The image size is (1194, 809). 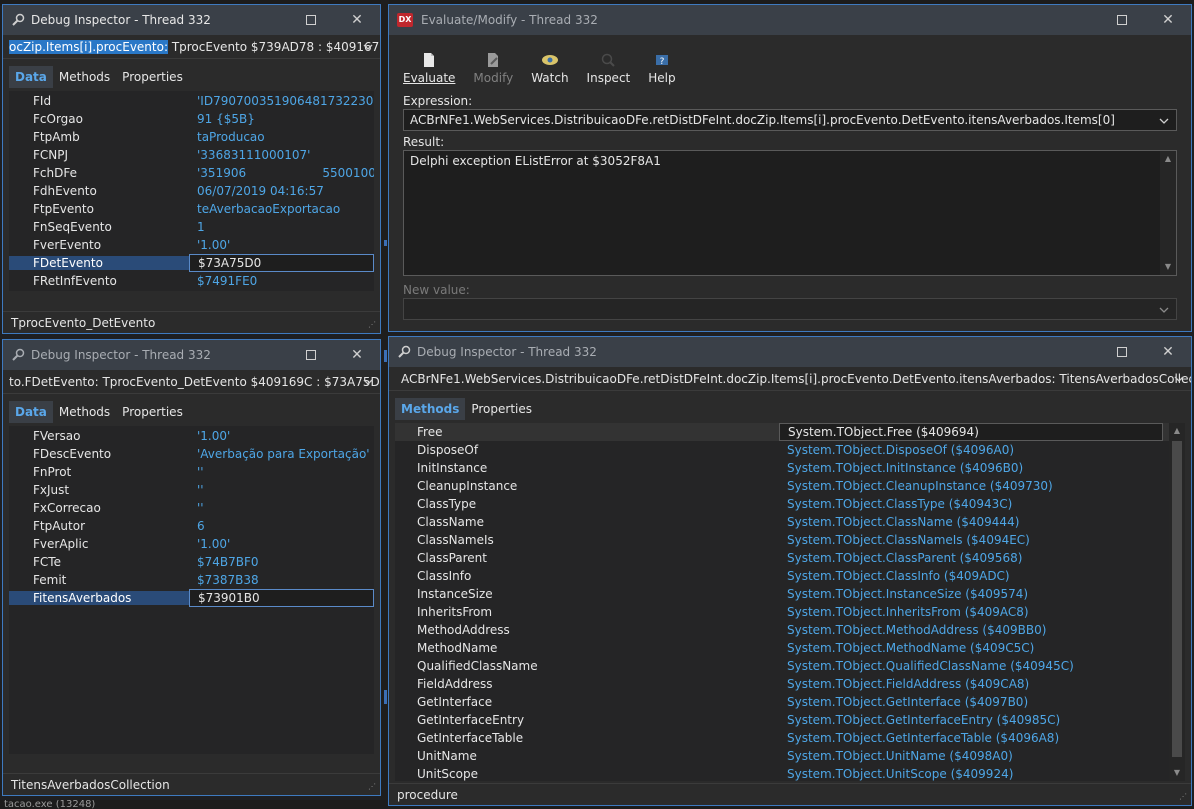 What do you see at coordinates (917, 630) in the screenshot?
I see `method-value: System.TObject.MethodAddress ($409BB0)` at bounding box center [917, 630].